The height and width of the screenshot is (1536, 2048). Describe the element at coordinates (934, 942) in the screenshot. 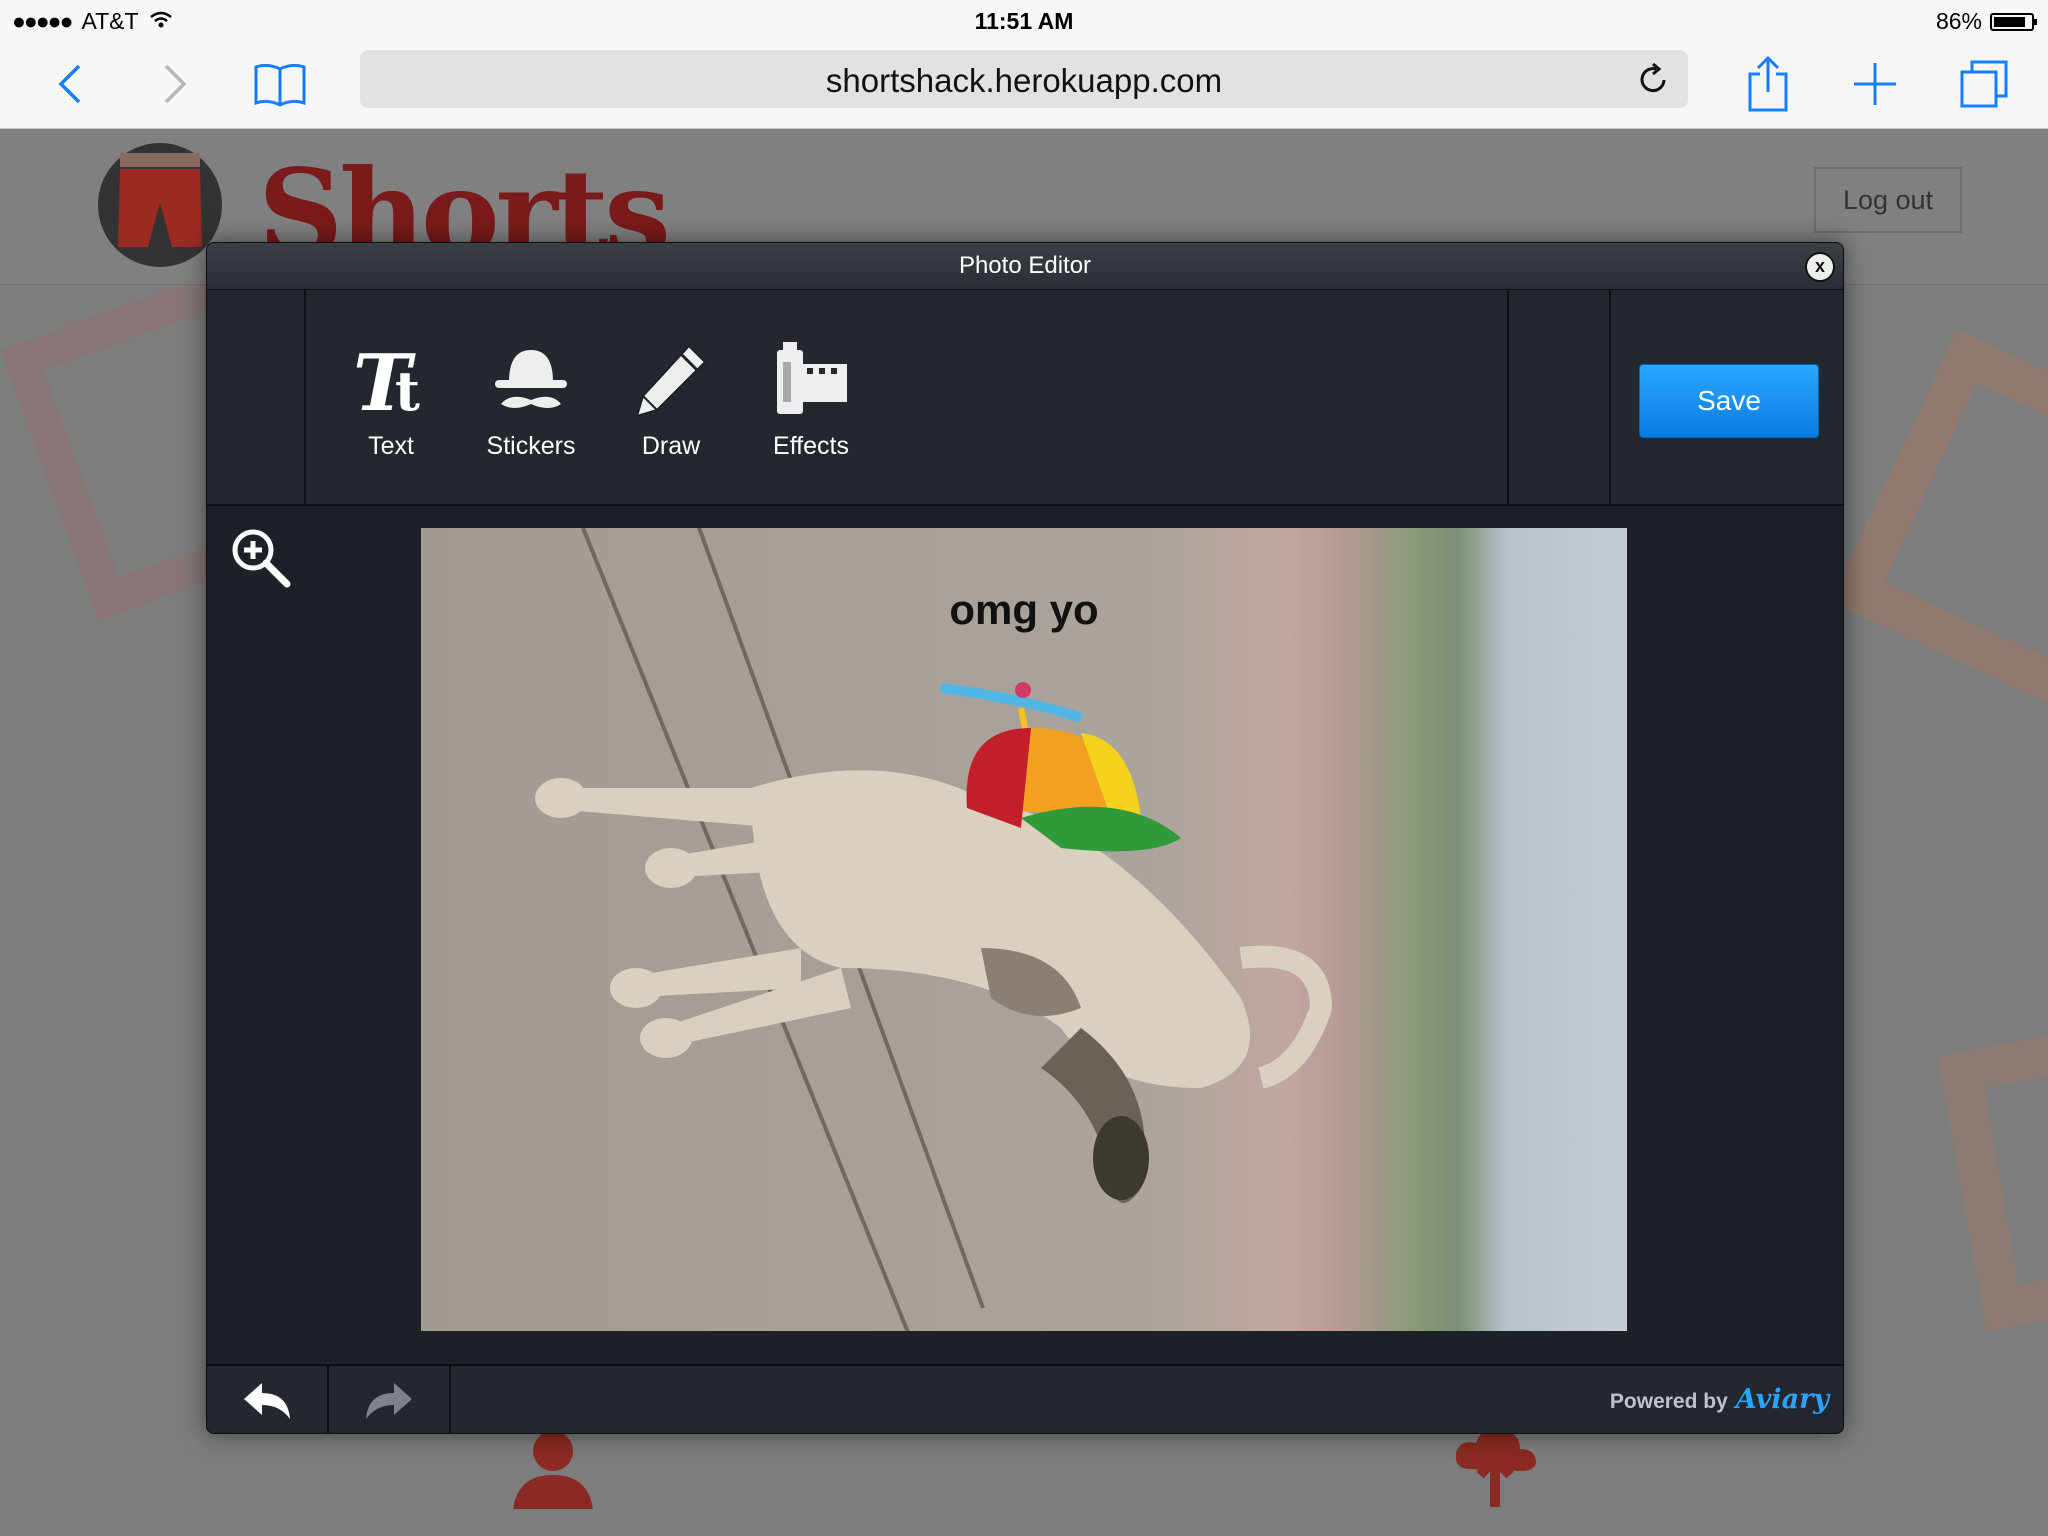

I see `dog-image` at that location.